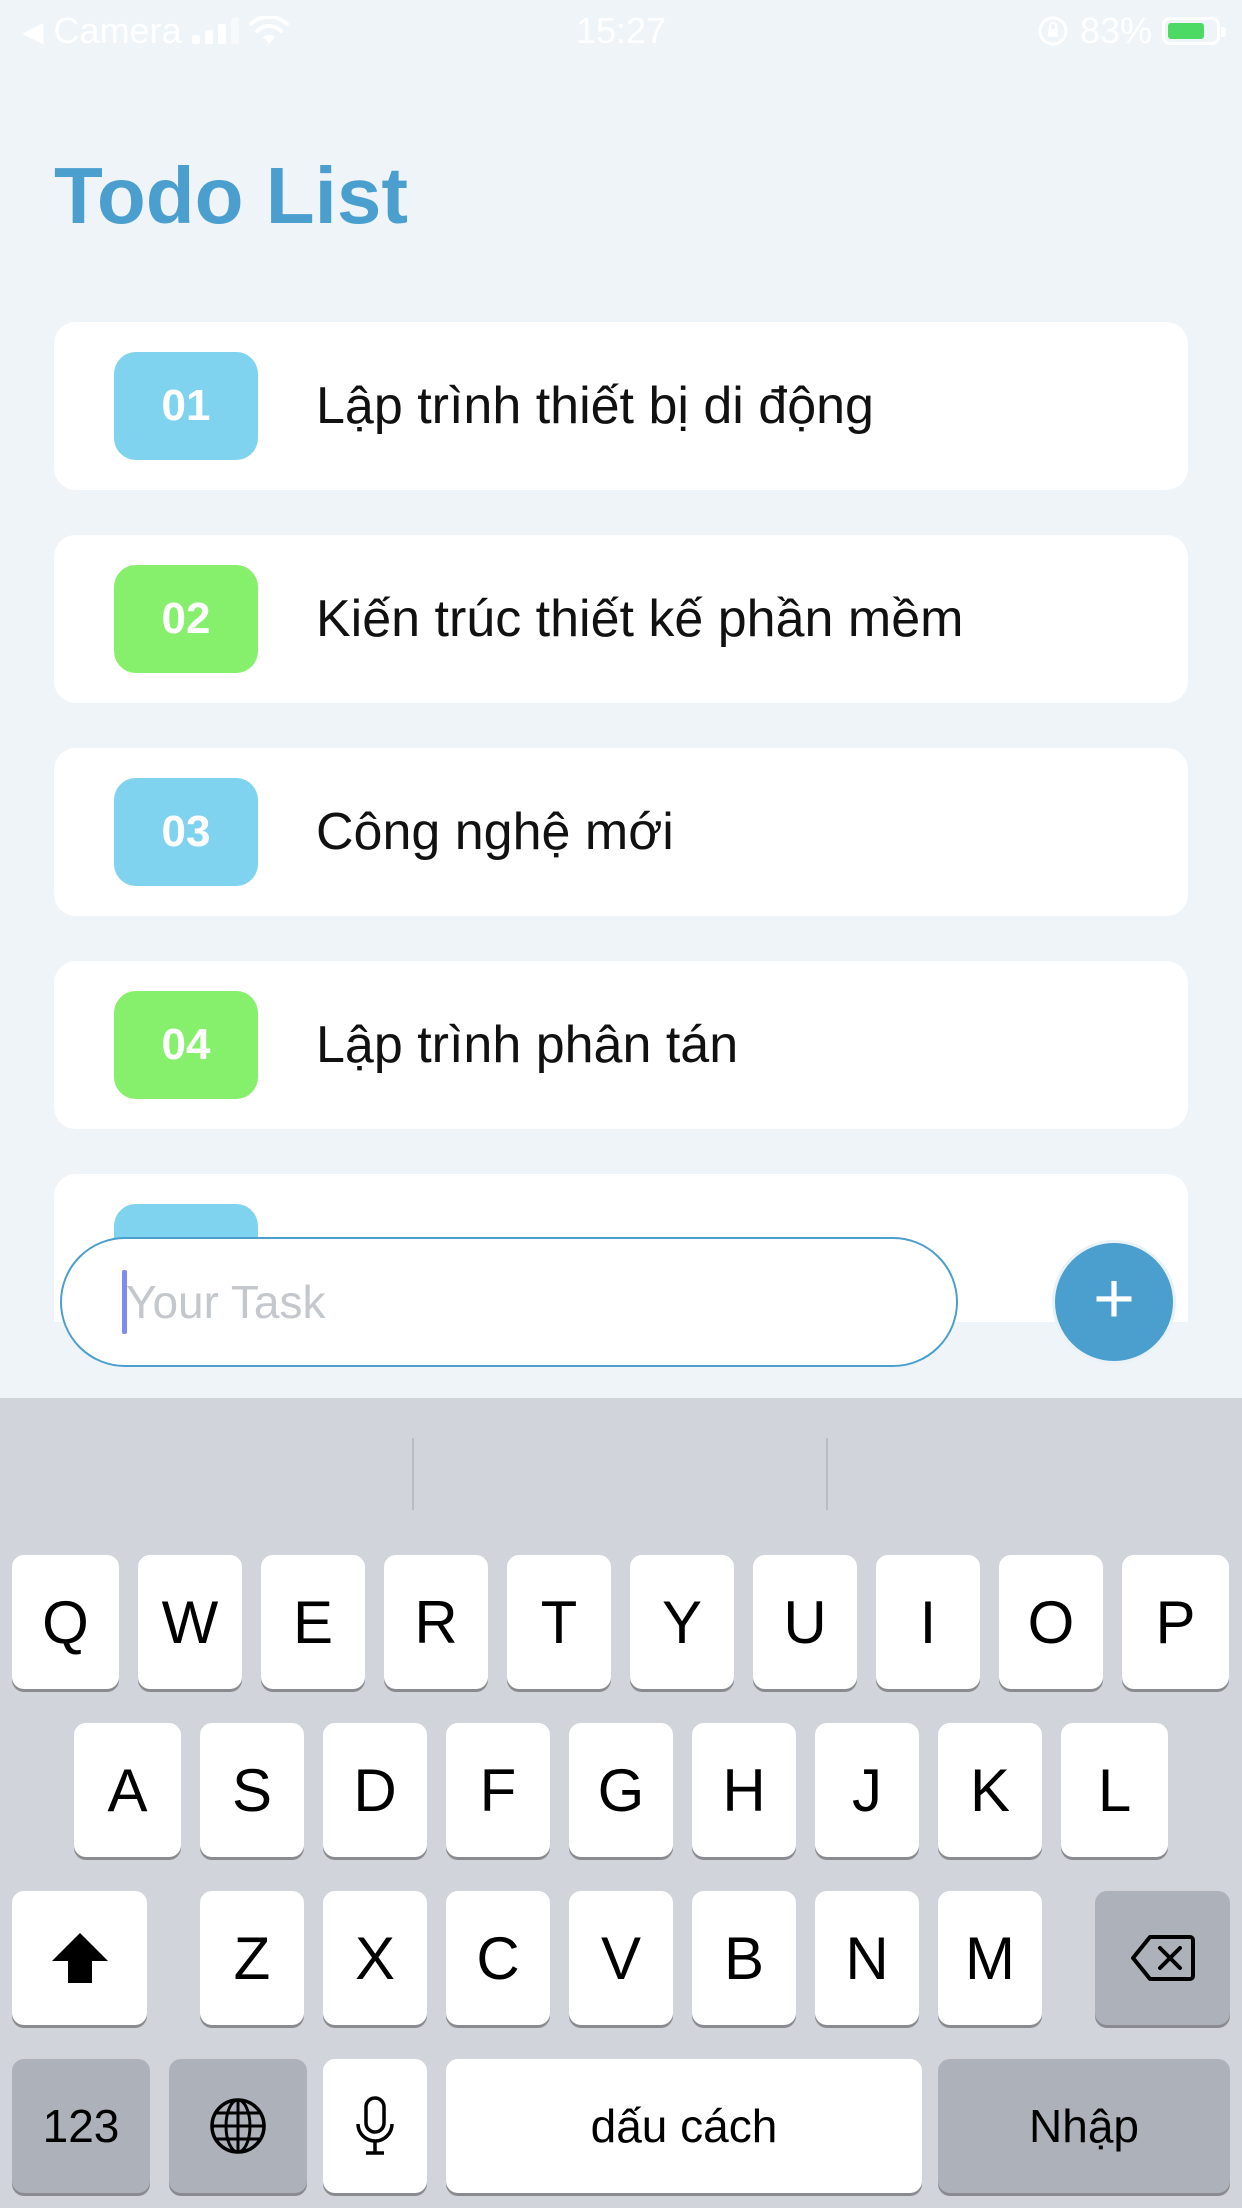  What do you see at coordinates (498, 1790) in the screenshot?
I see `key-f: F` at bounding box center [498, 1790].